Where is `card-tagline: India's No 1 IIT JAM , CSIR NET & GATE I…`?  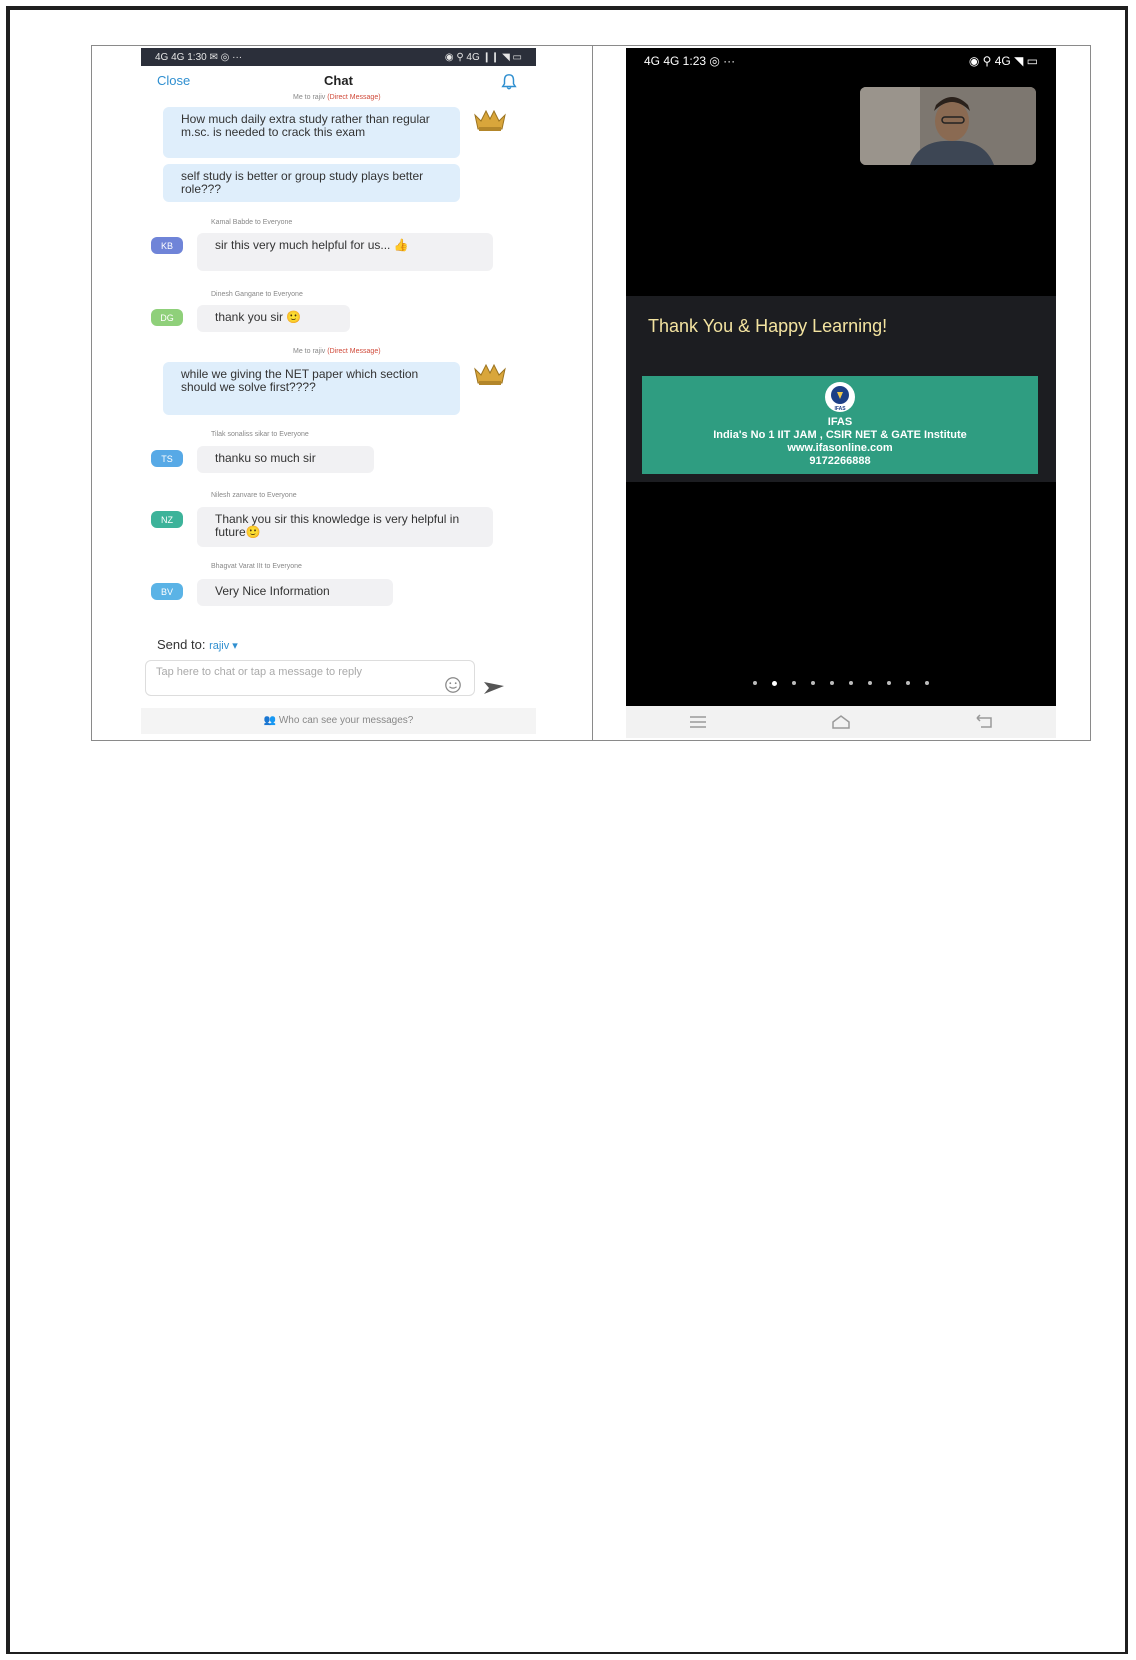
card-tagline: India's No 1 IIT JAM , CSIR NET & GATE I… is located at coordinates (840, 435).